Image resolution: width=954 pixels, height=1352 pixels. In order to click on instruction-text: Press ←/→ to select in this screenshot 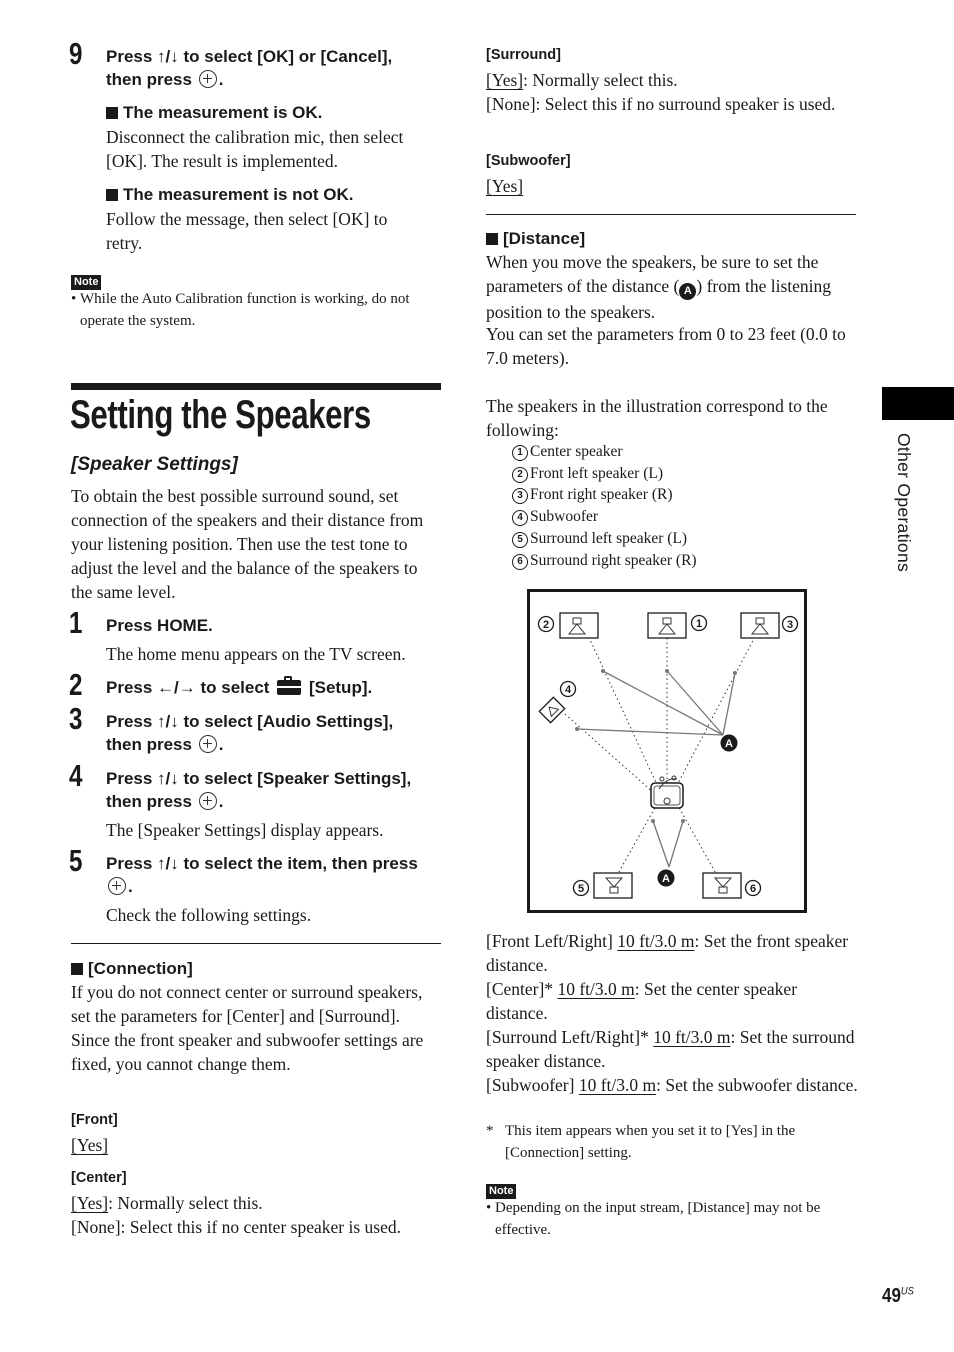, I will do `click(188, 687)`.